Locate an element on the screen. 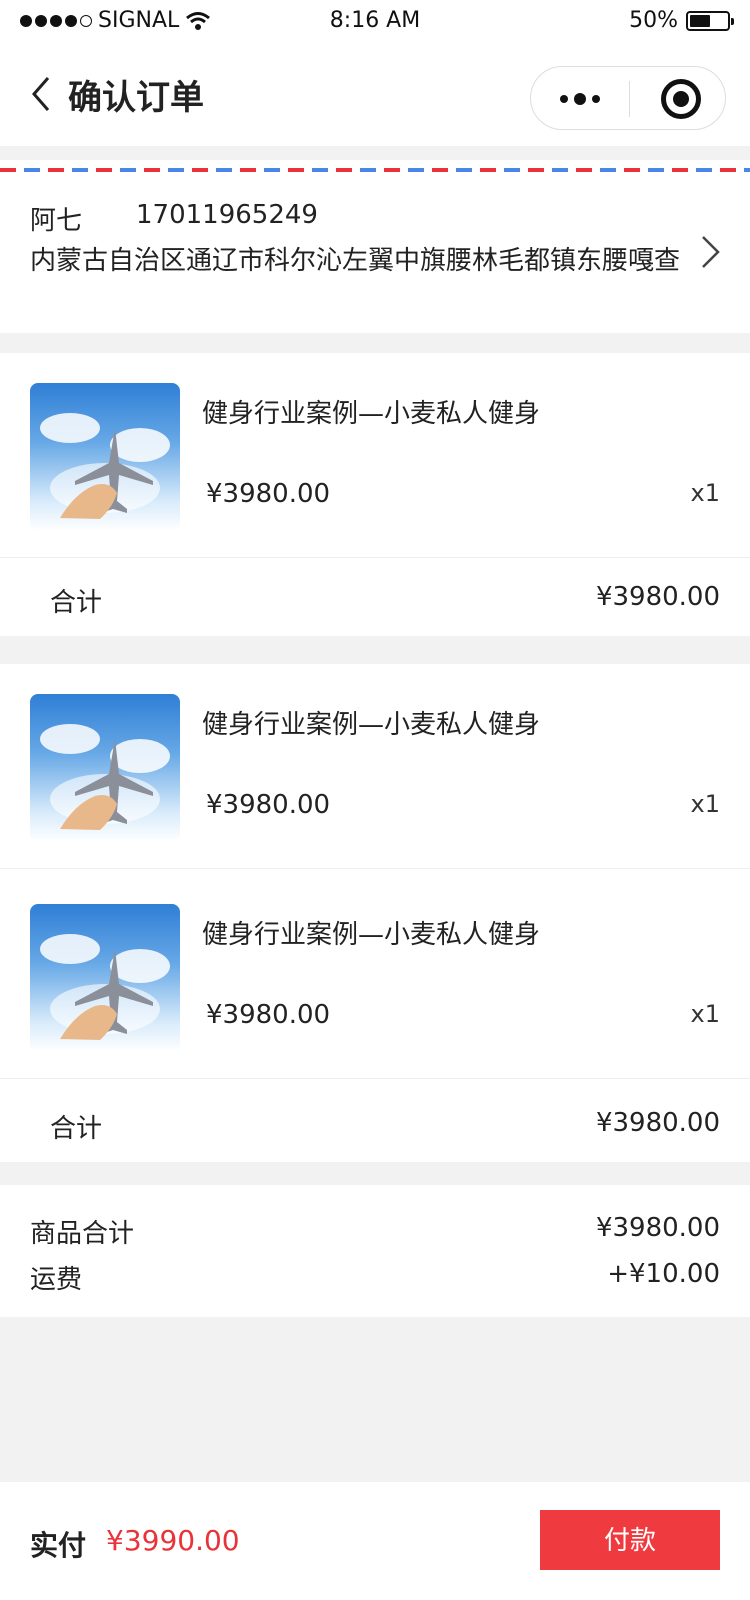 The image size is (750, 1600). close-capsule-icon is located at coordinates (681, 99).